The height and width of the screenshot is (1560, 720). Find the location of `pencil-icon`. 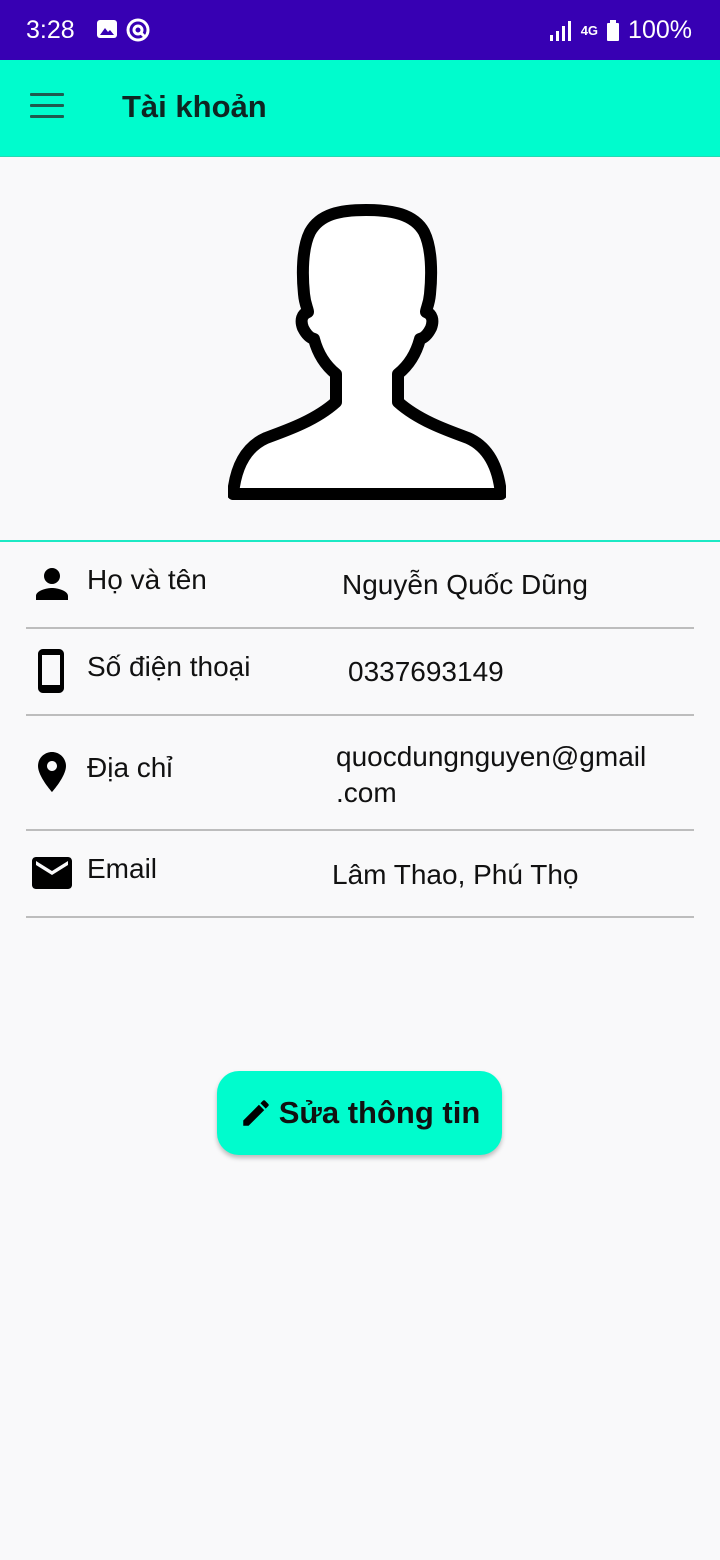

pencil-icon is located at coordinates (255, 1113).